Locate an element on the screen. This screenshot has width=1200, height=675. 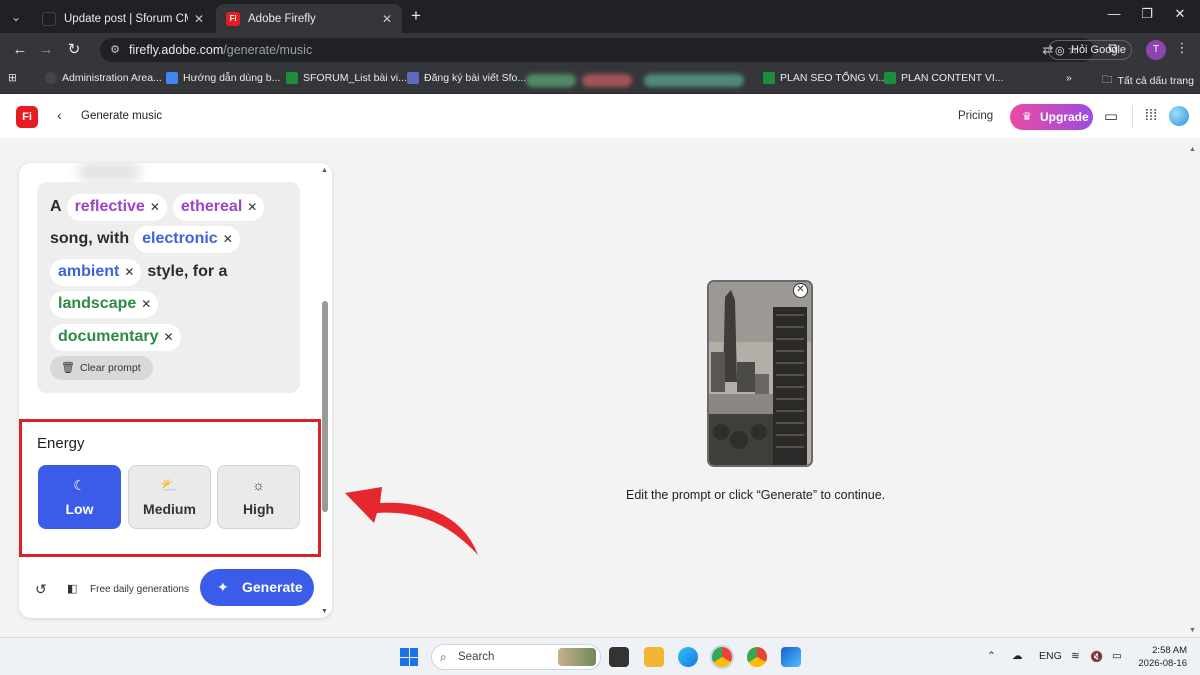
chip-reflective: reflective ✕ is located at coordinates (116, 207).